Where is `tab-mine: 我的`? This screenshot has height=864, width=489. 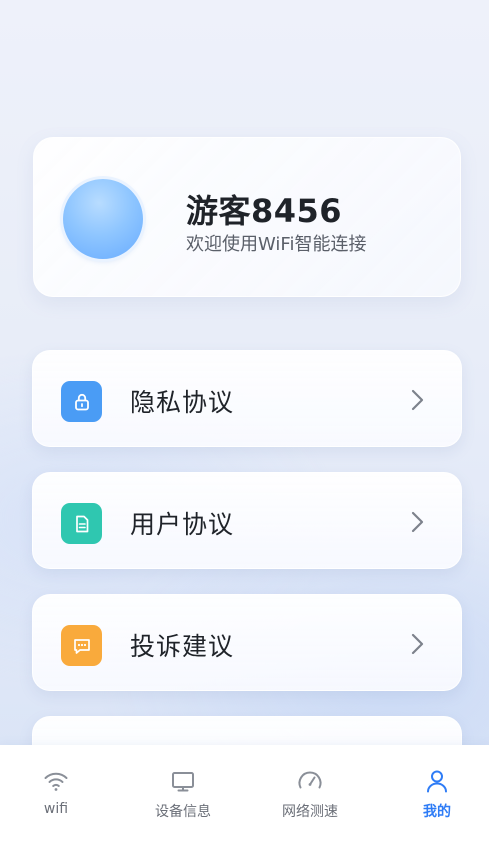 tab-mine: 我的 is located at coordinates (435, 797).